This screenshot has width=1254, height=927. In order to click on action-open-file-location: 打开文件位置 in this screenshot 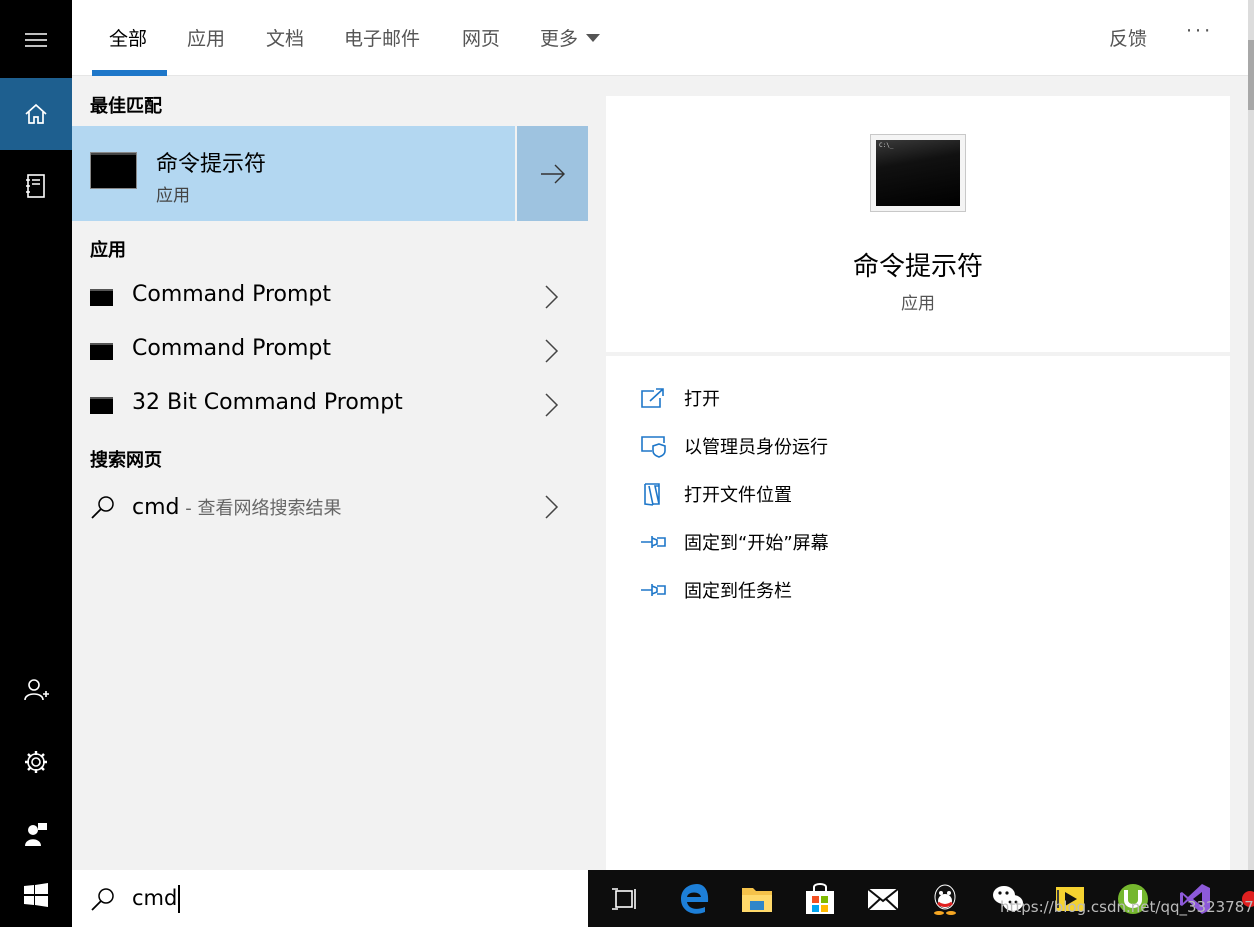, I will do `click(920, 494)`.